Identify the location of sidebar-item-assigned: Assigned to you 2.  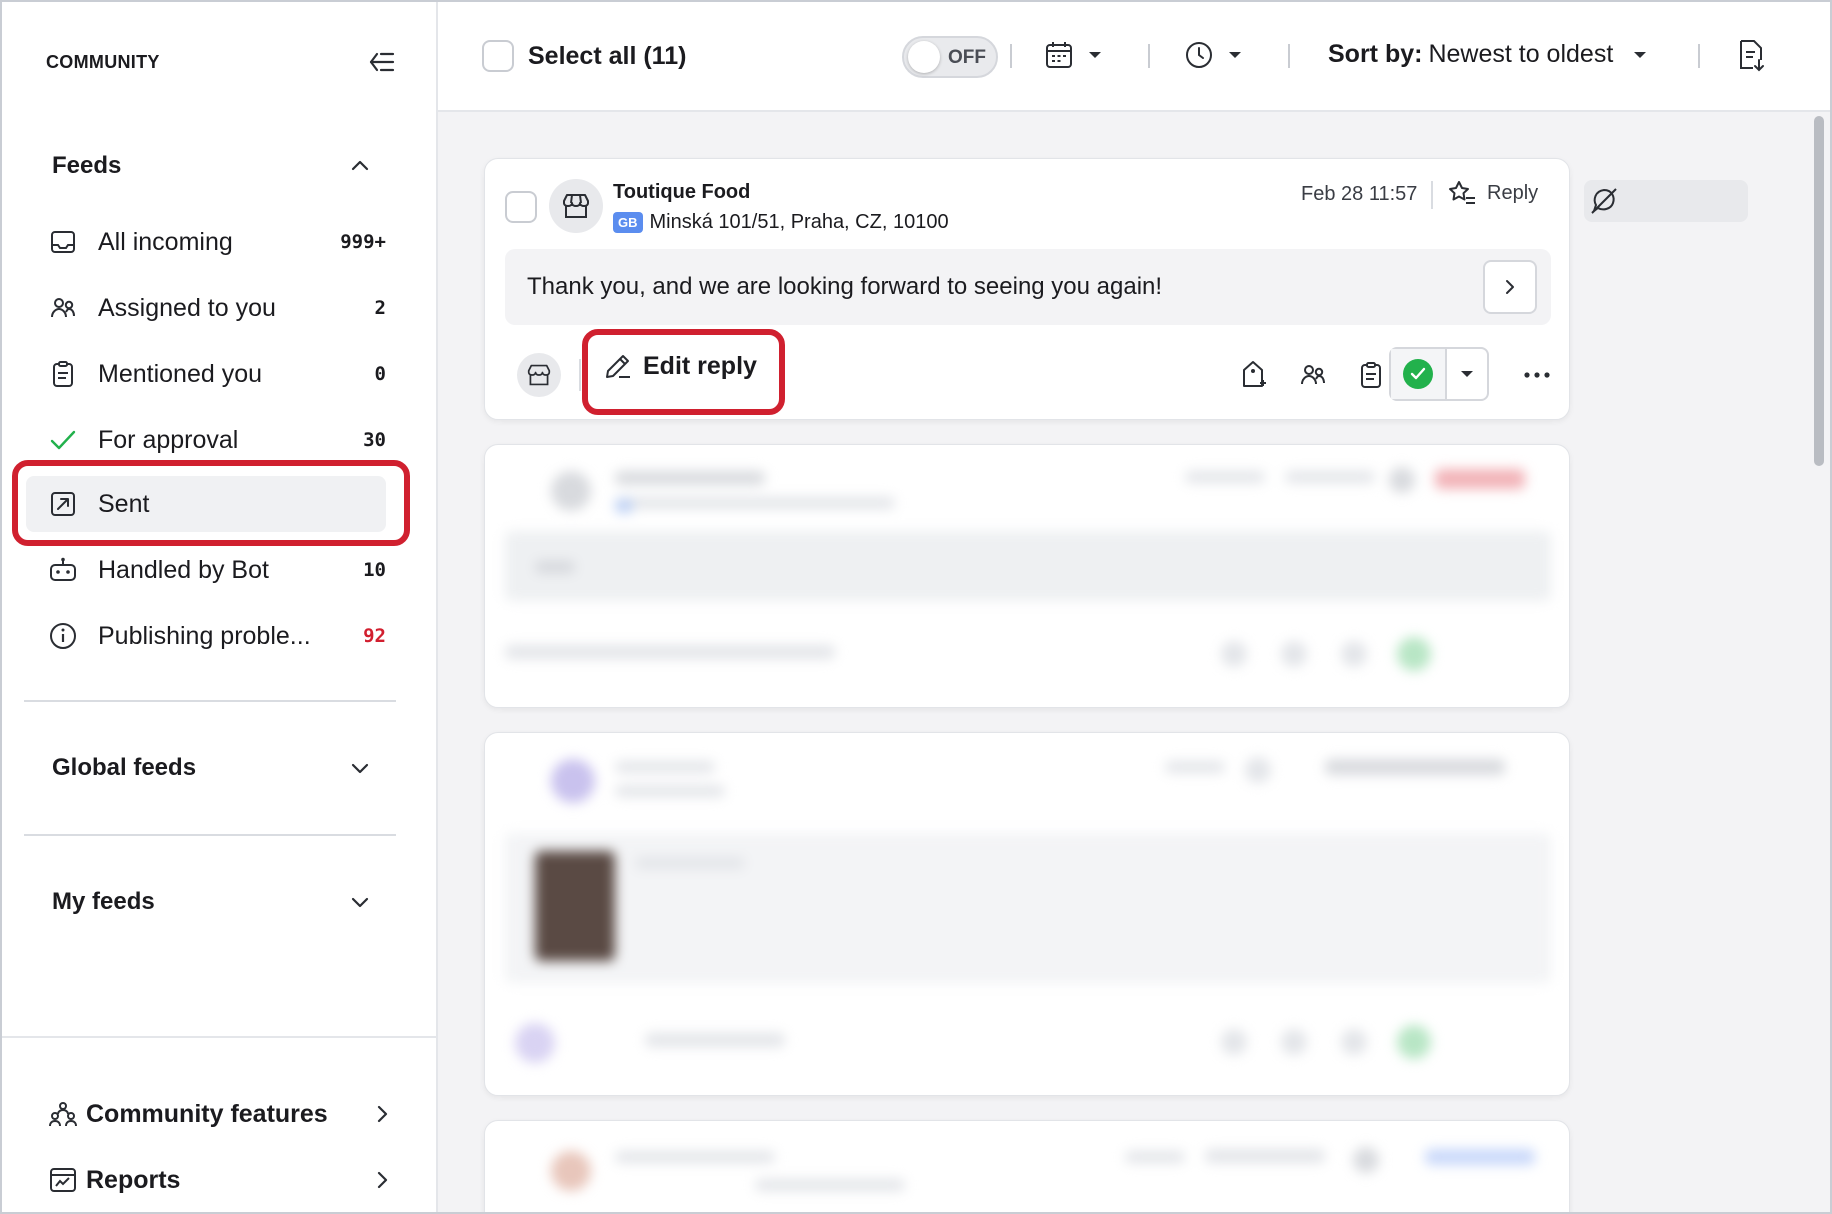
(206, 308).